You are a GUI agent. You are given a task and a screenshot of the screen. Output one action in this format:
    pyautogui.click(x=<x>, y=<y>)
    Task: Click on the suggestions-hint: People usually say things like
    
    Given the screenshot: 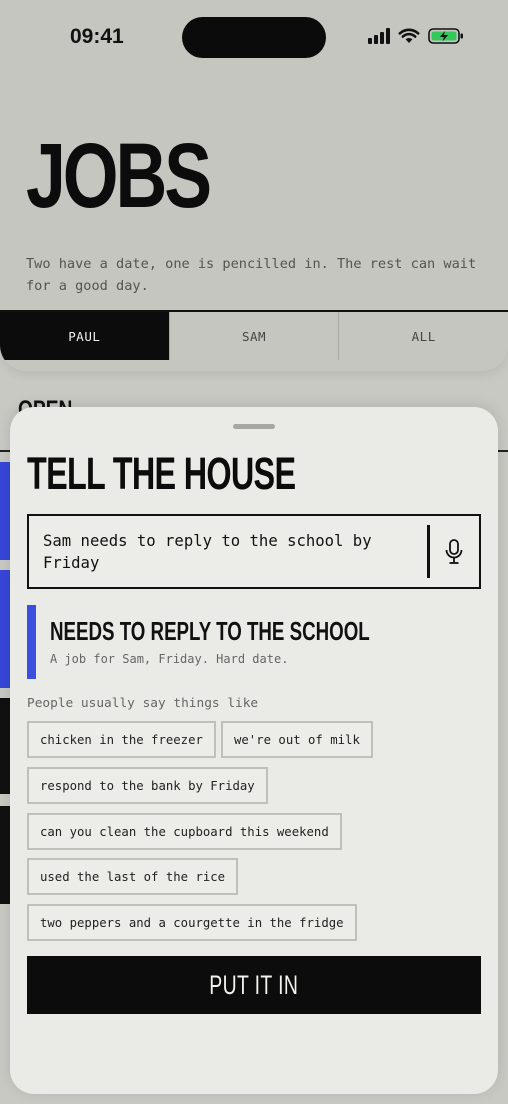 What is the action you would take?
    pyautogui.click(x=143, y=703)
    